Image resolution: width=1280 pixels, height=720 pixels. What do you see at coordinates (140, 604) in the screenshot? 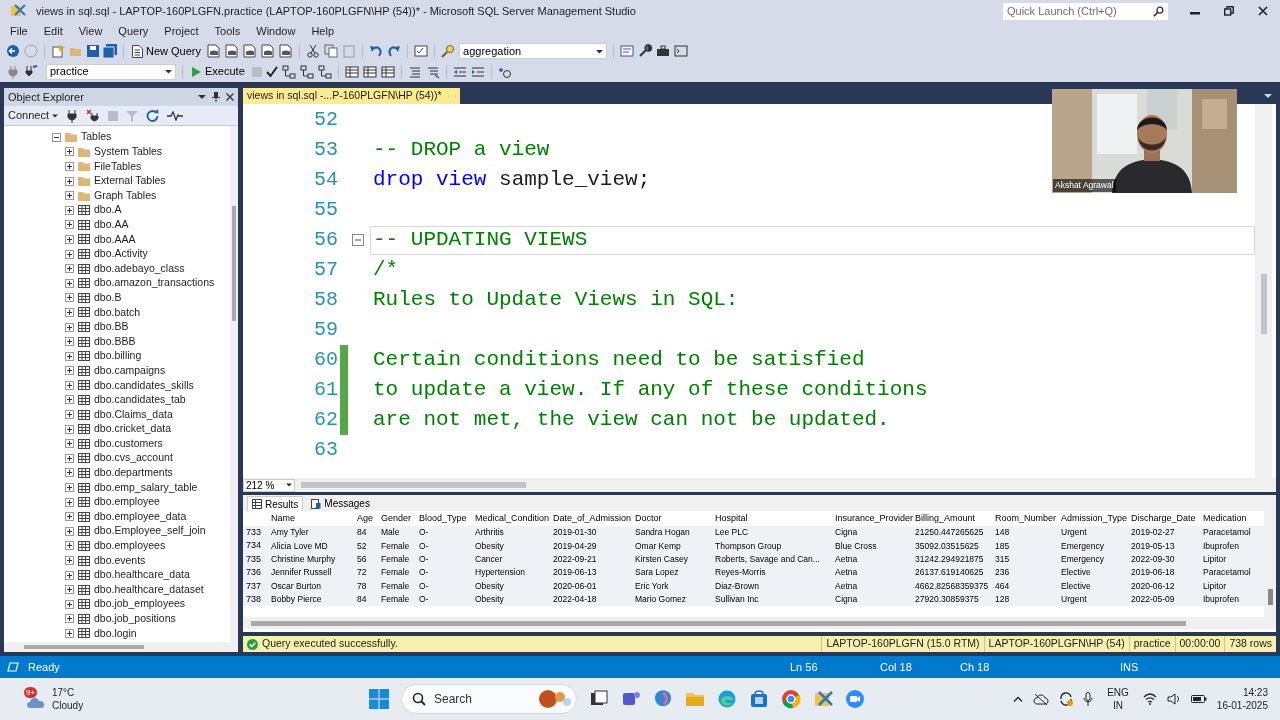
I see `tree-item: dbo.job_employees` at bounding box center [140, 604].